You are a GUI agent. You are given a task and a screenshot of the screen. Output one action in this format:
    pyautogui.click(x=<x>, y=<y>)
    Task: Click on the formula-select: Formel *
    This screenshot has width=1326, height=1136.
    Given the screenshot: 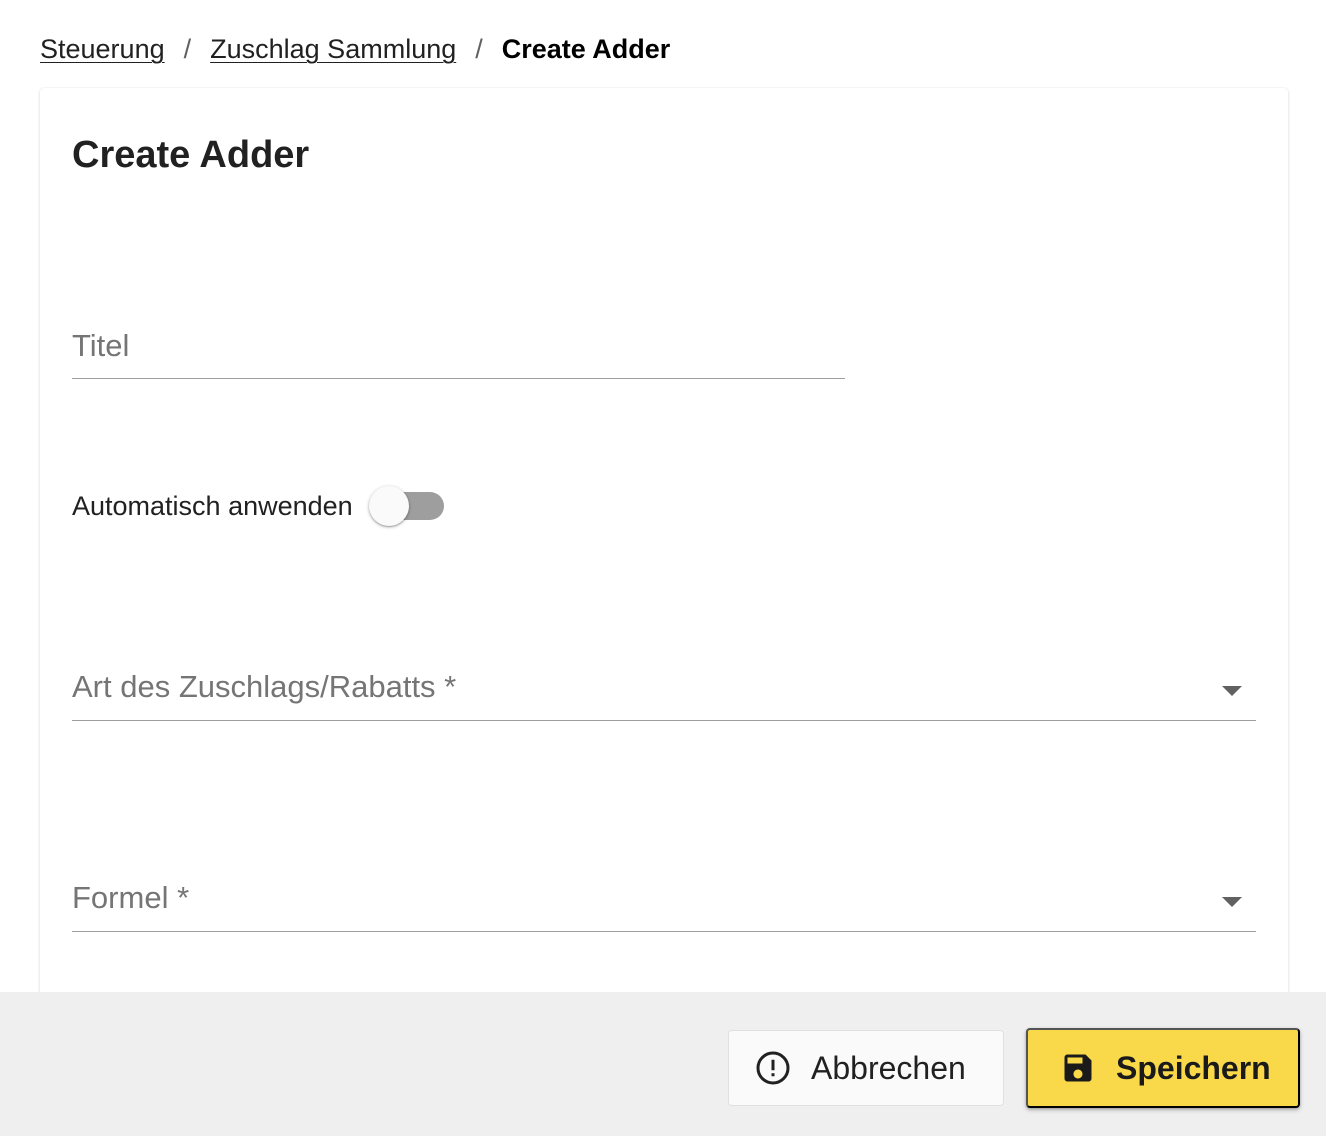 What is the action you would take?
    pyautogui.click(x=664, y=899)
    